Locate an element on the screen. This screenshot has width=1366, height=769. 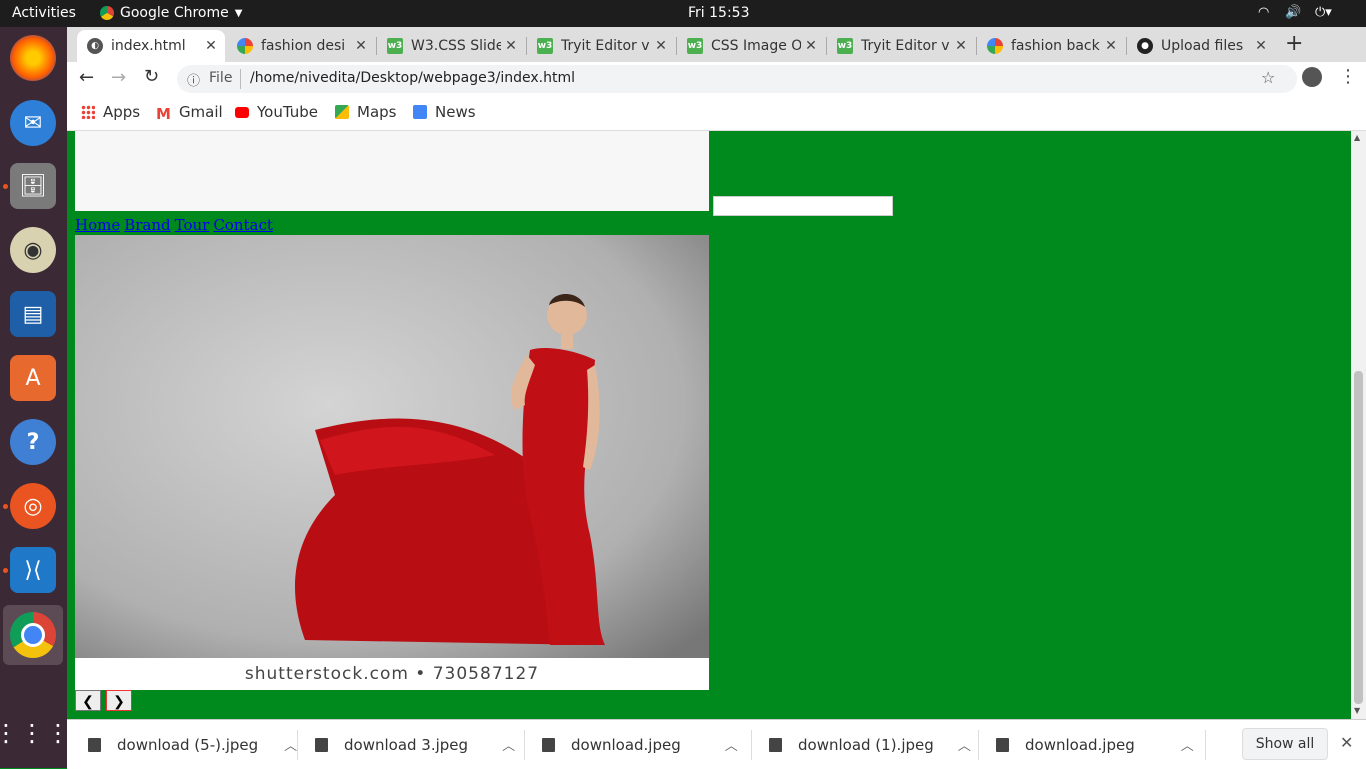
nav-link-home: Home is located at coordinates (97, 225).